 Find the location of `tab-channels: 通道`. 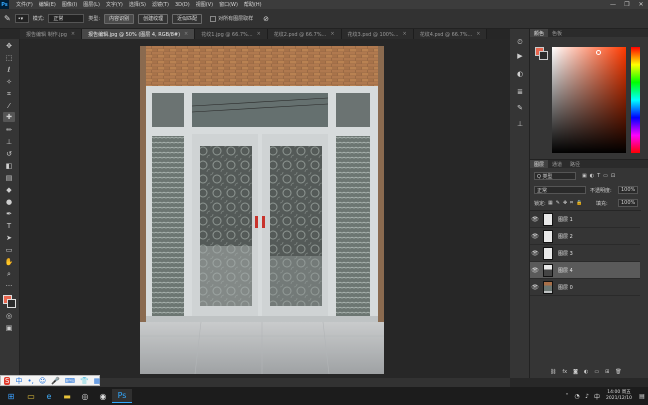

tab-channels: 通道 is located at coordinates (557, 164).